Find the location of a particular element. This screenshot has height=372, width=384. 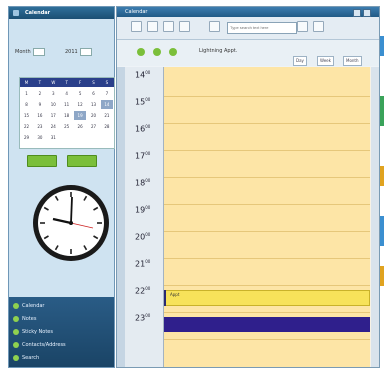

hour-label: 1600 is located at coordinates (142, 129).